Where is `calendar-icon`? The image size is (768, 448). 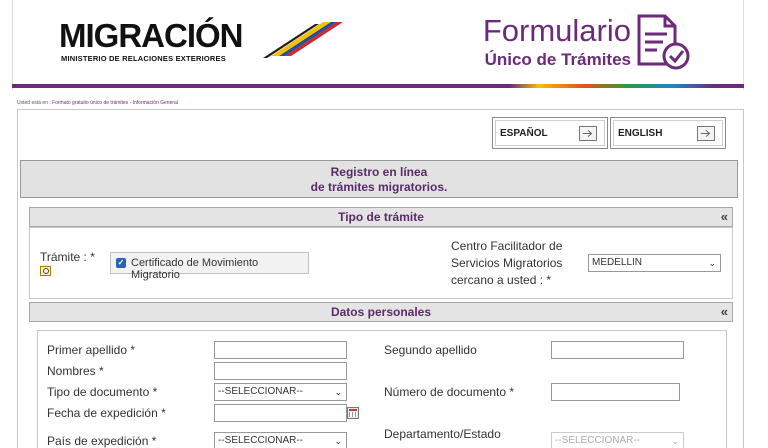
calendar-icon is located at coordinates (353, 413).